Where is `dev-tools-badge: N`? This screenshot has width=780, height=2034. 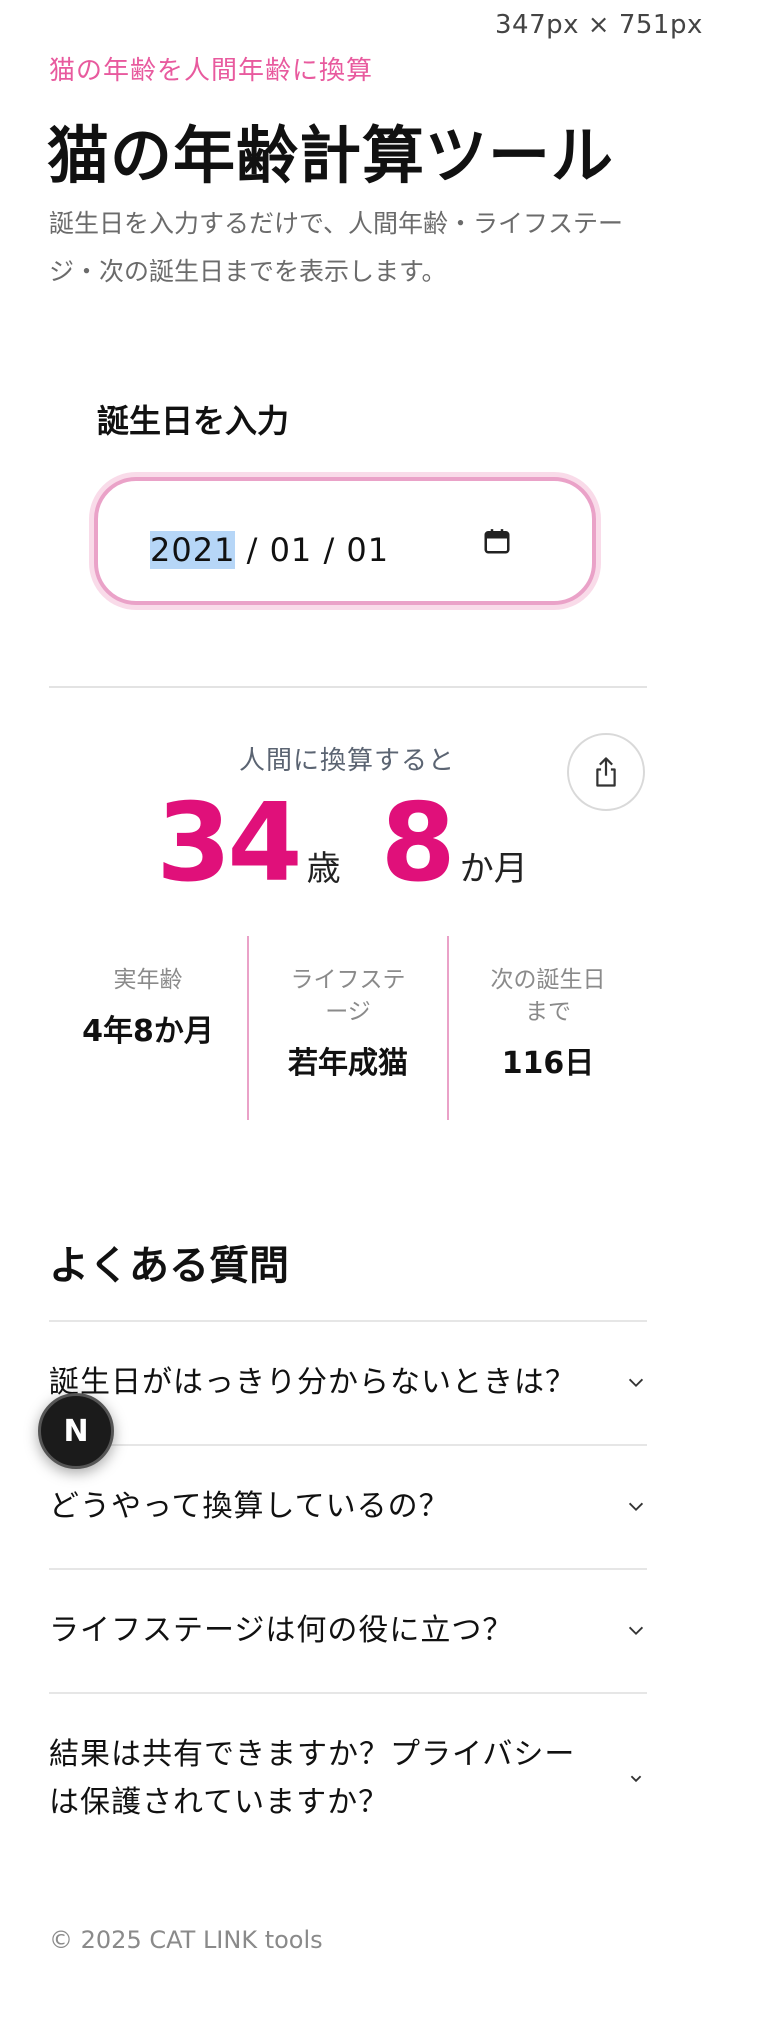
dev-tools-badge: N is located at coordinates (76, 1431).